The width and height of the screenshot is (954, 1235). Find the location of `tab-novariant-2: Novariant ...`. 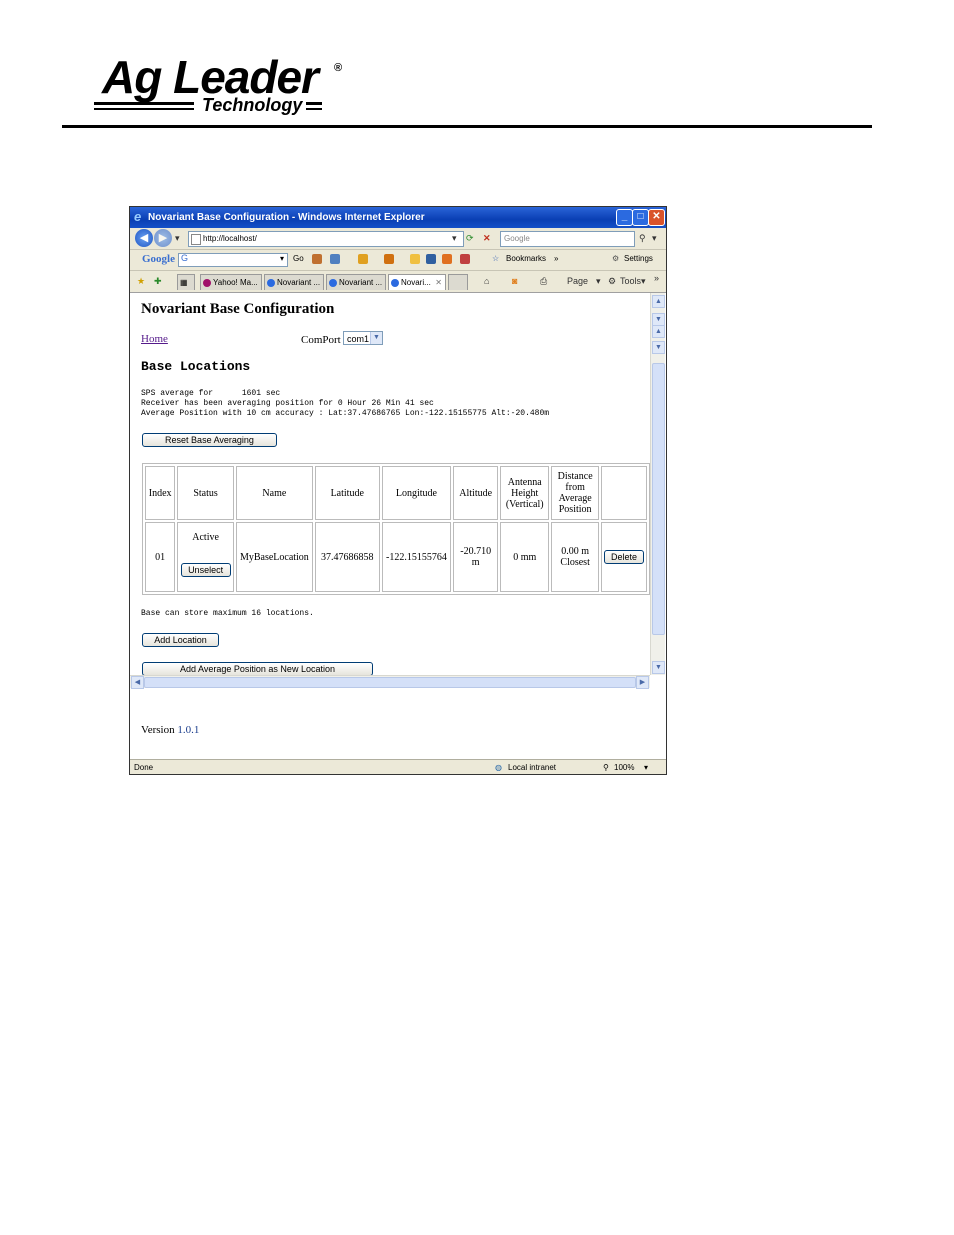

tab-novariant-2: Novariant ... is located at coordinates (356, 282).